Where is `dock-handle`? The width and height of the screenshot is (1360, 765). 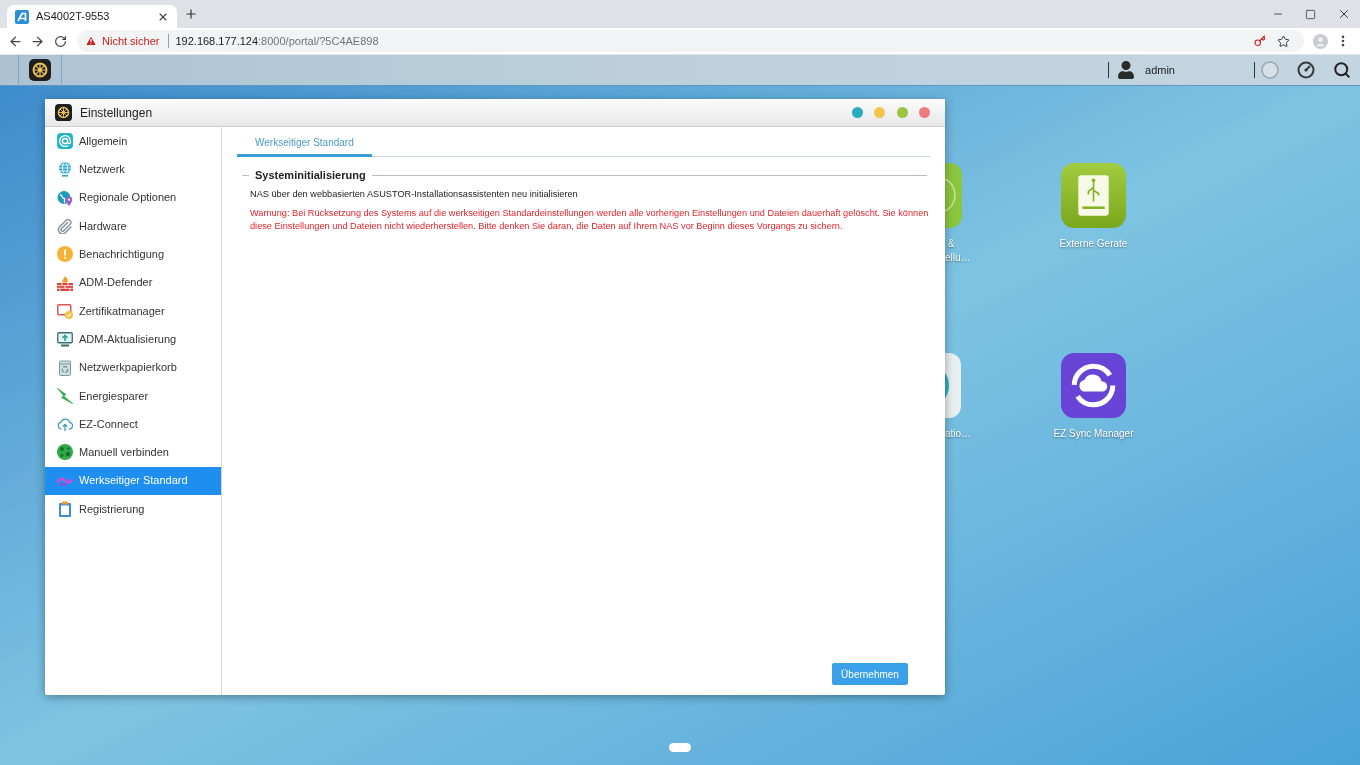 dock-handle is located at coordinates (680, 747).